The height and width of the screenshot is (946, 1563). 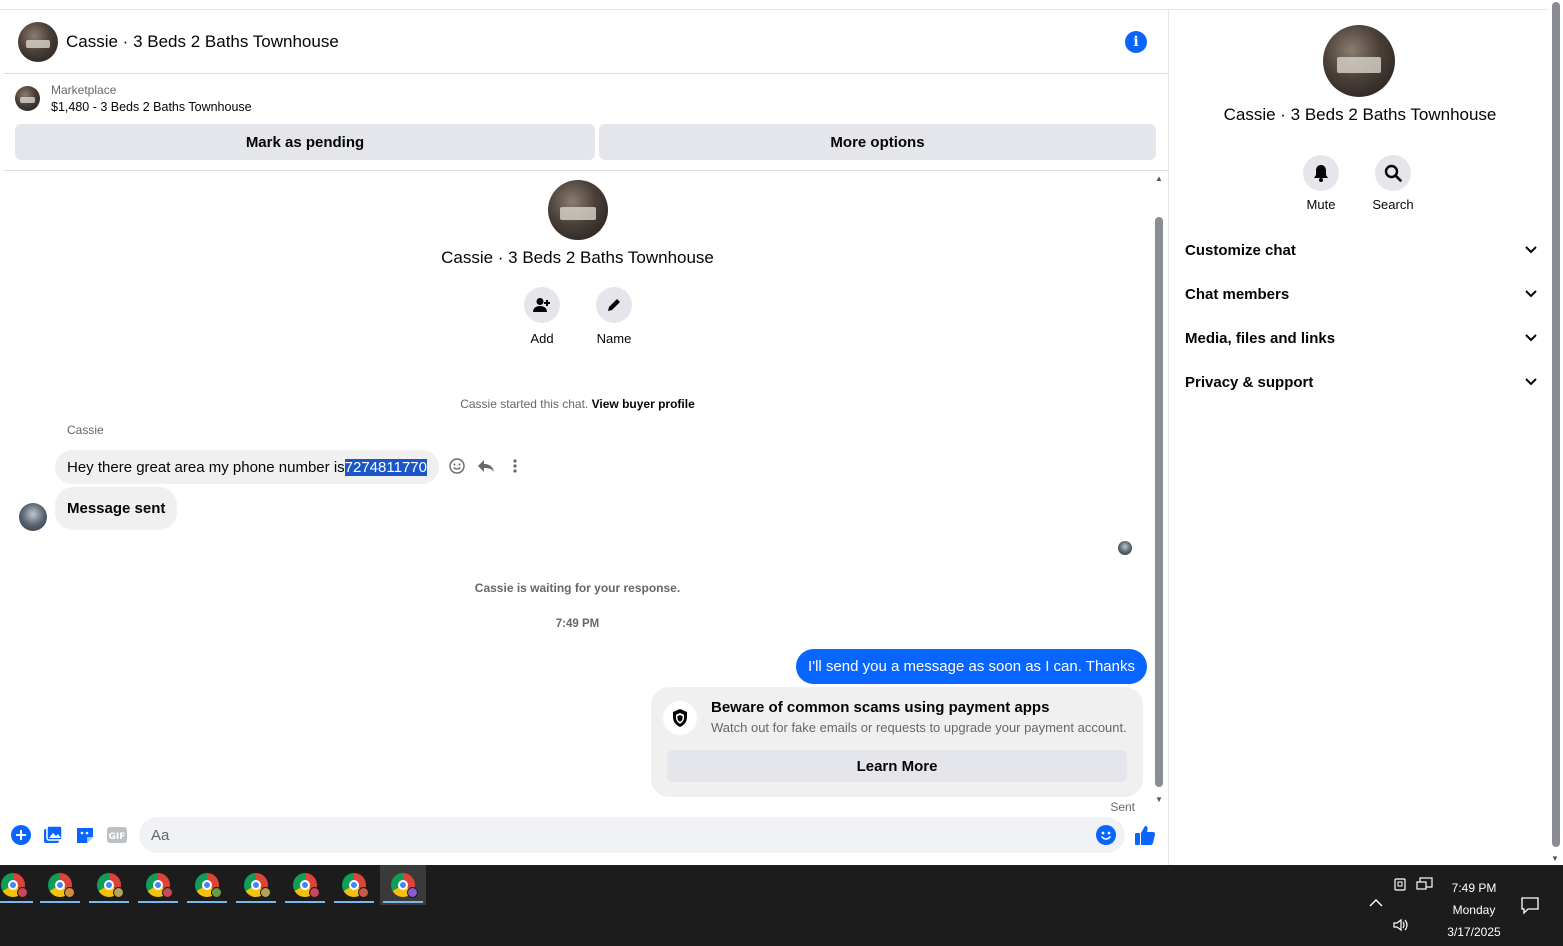 I want to click on info-icon: i, so click(x=1136, y=42).